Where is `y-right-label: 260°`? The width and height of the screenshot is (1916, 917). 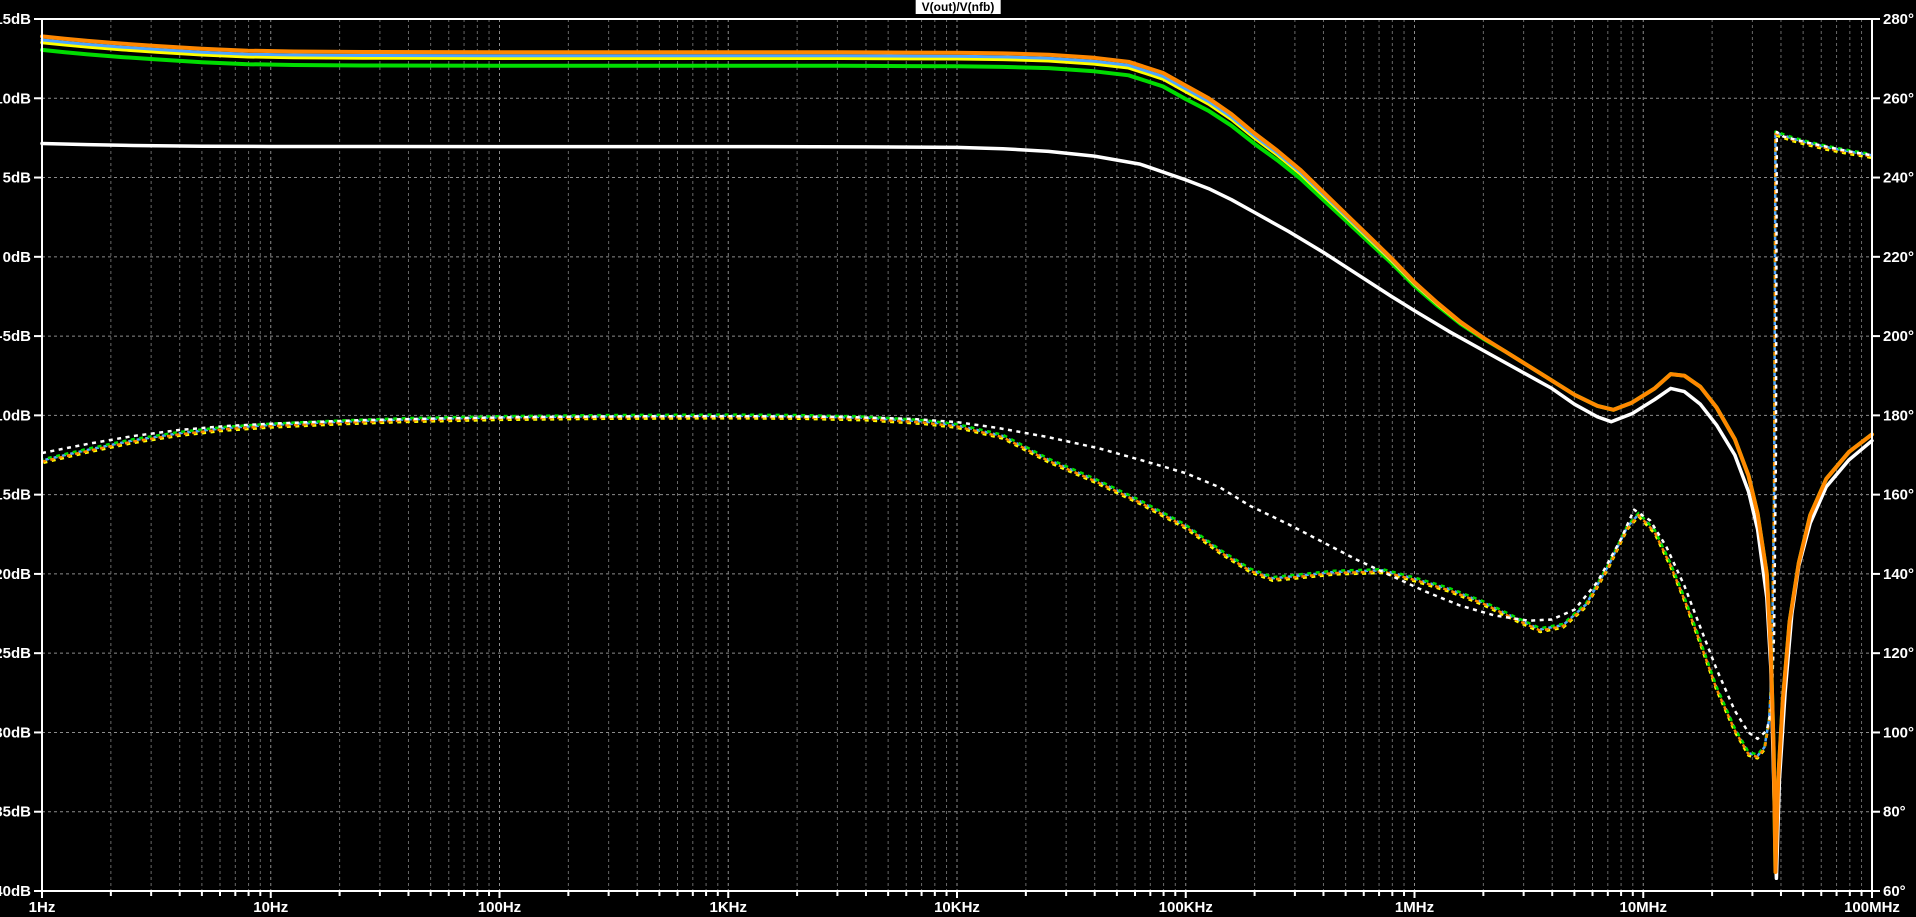 y-right-label: 260° is located at coordinates (1898, 98).